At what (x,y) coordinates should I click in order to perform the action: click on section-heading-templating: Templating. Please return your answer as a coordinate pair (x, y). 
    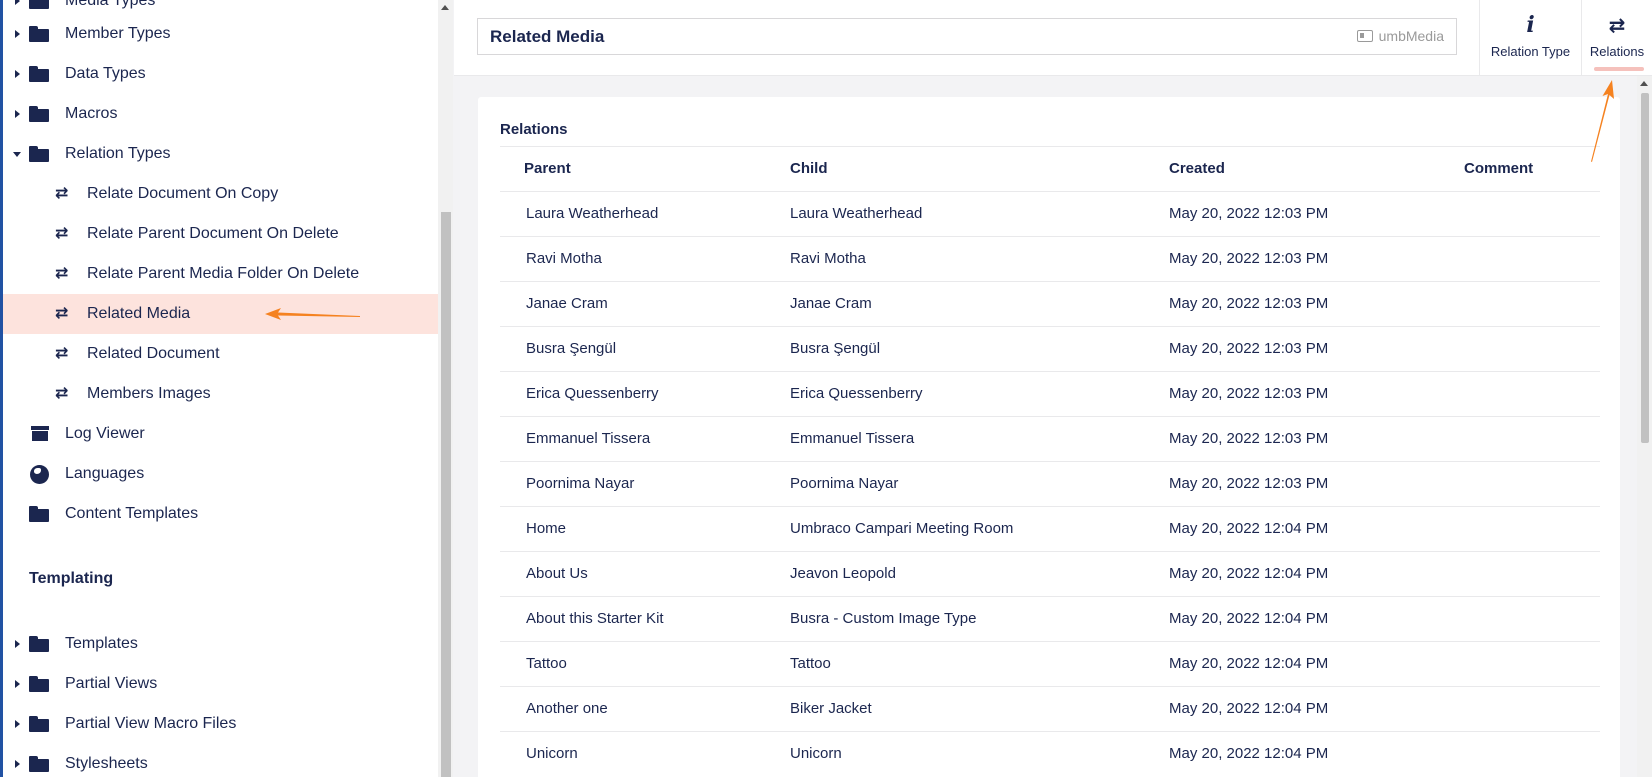
    Looking at the image, I should click on (71, 578).